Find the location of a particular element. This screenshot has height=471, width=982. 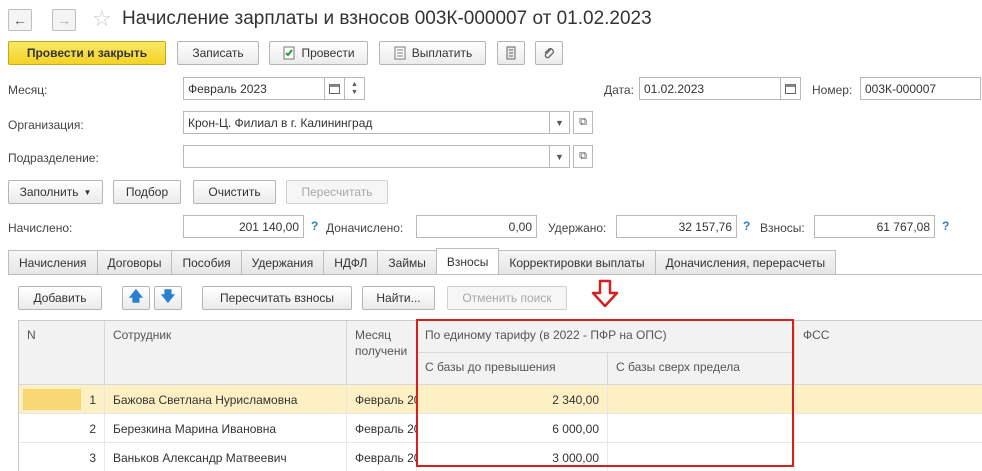

department-field is located at coordinates (366, 156).